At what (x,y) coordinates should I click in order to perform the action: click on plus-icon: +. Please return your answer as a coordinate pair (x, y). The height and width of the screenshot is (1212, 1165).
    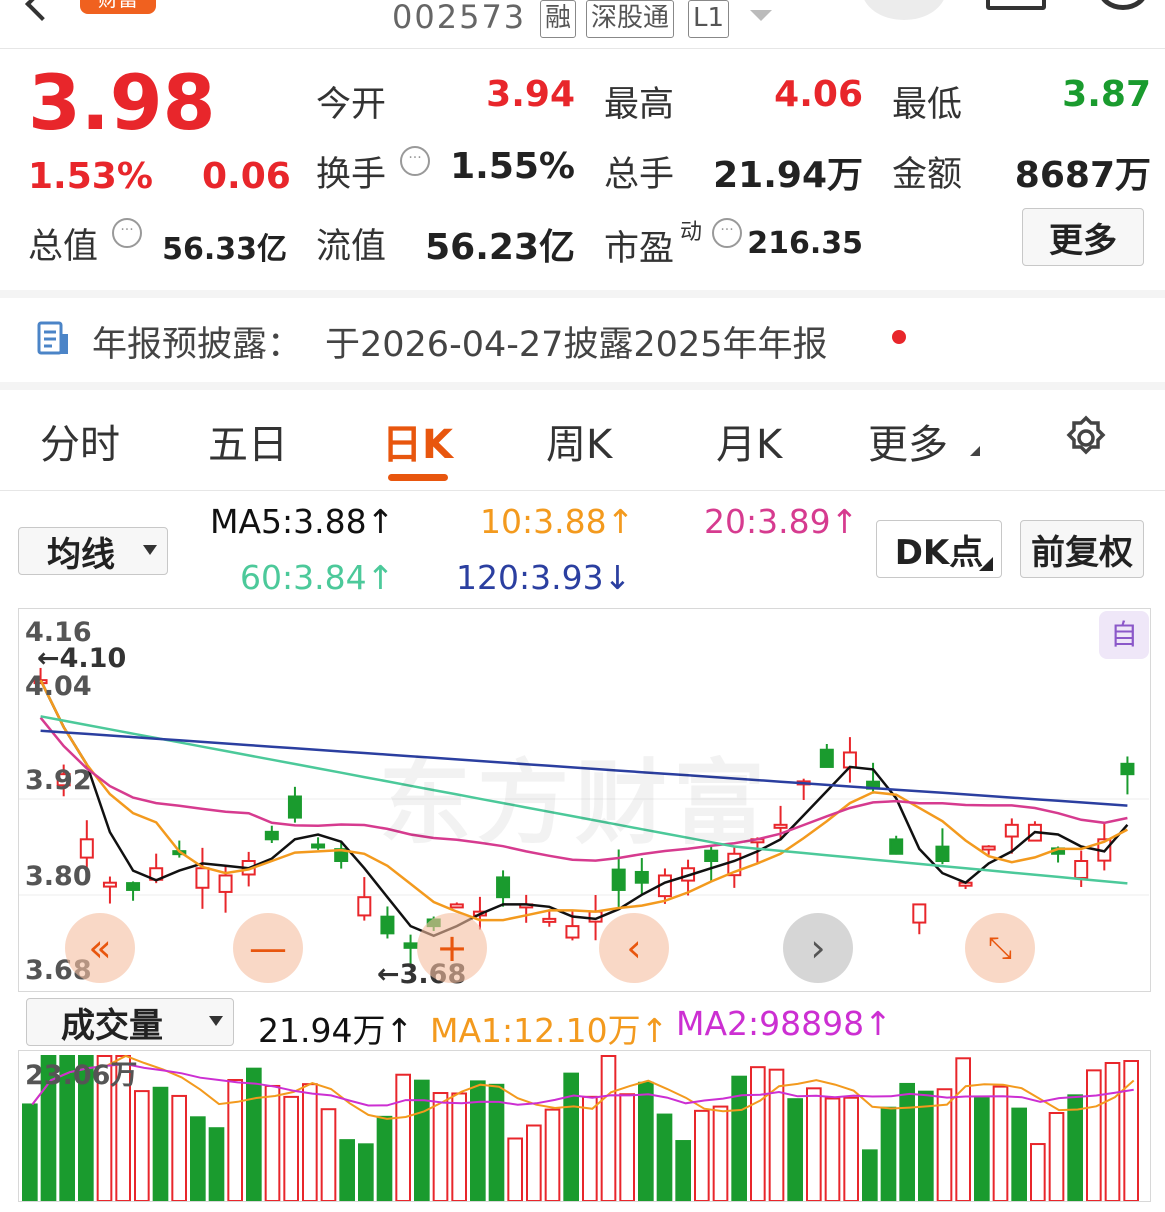
    Looking at the image, I should click on (452, 948).